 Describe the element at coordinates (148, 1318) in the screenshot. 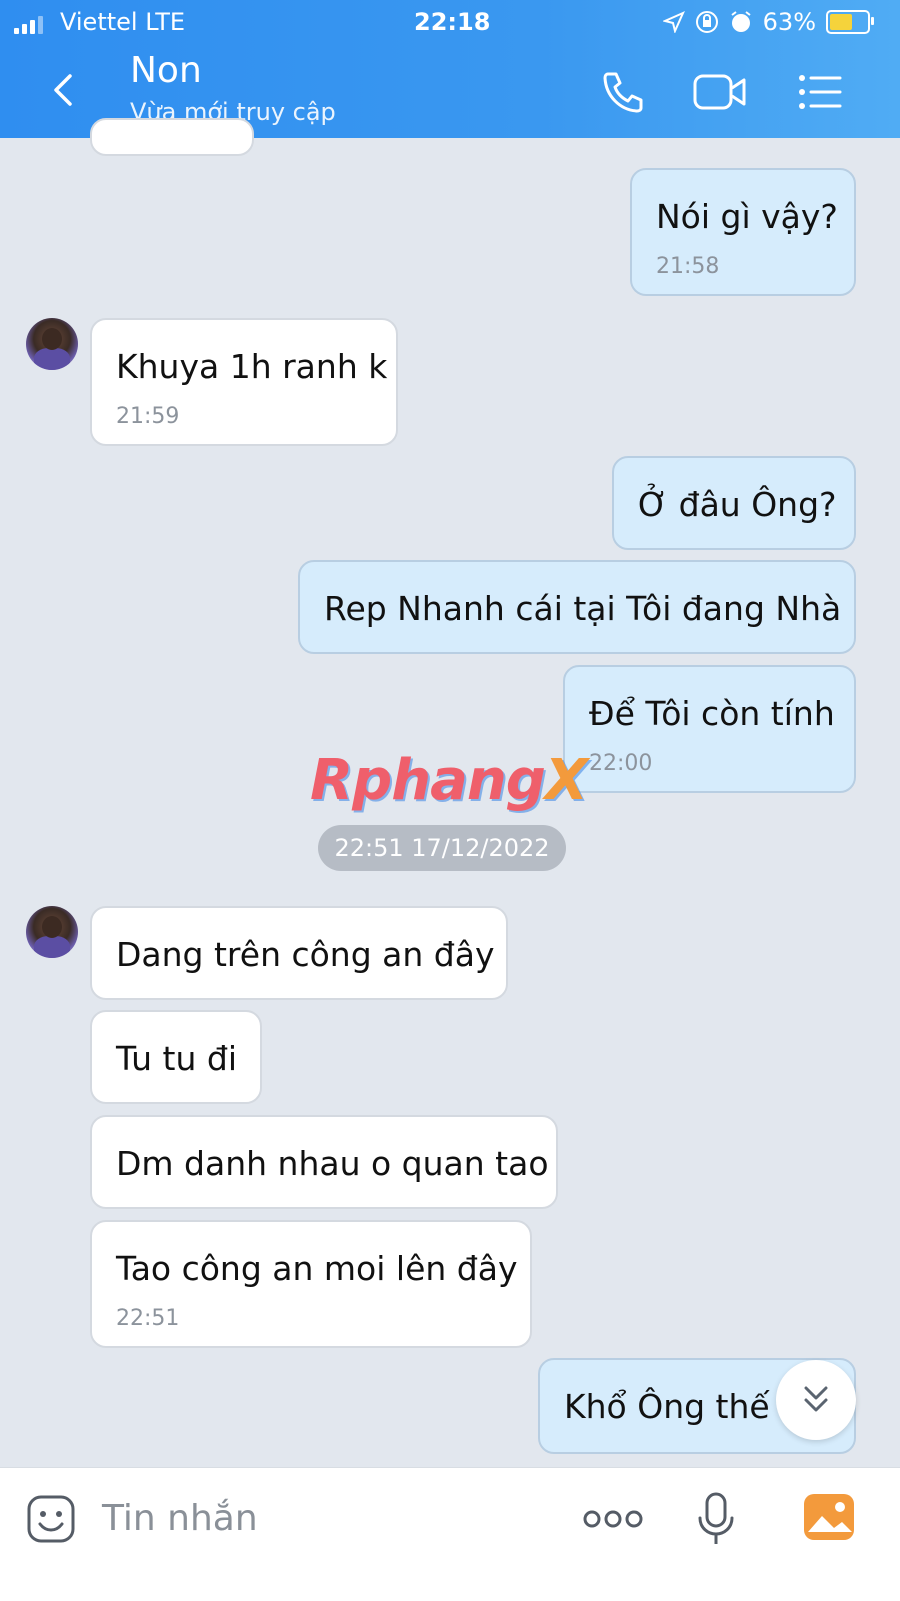

I see `message-time: 22:51` at that location.